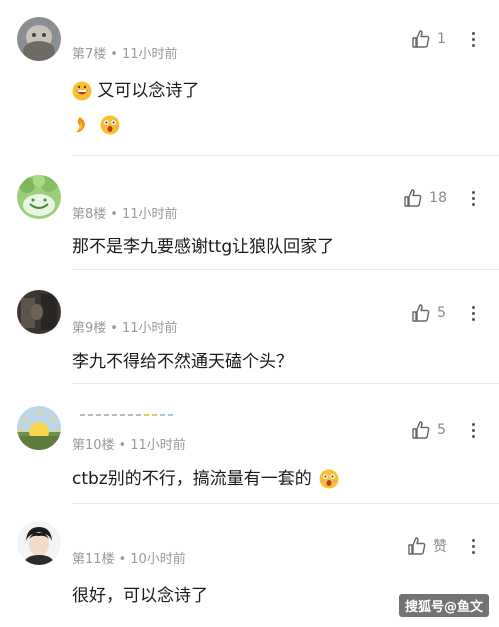  I want to click on floor-label: 第10楼, so click(93, 445).